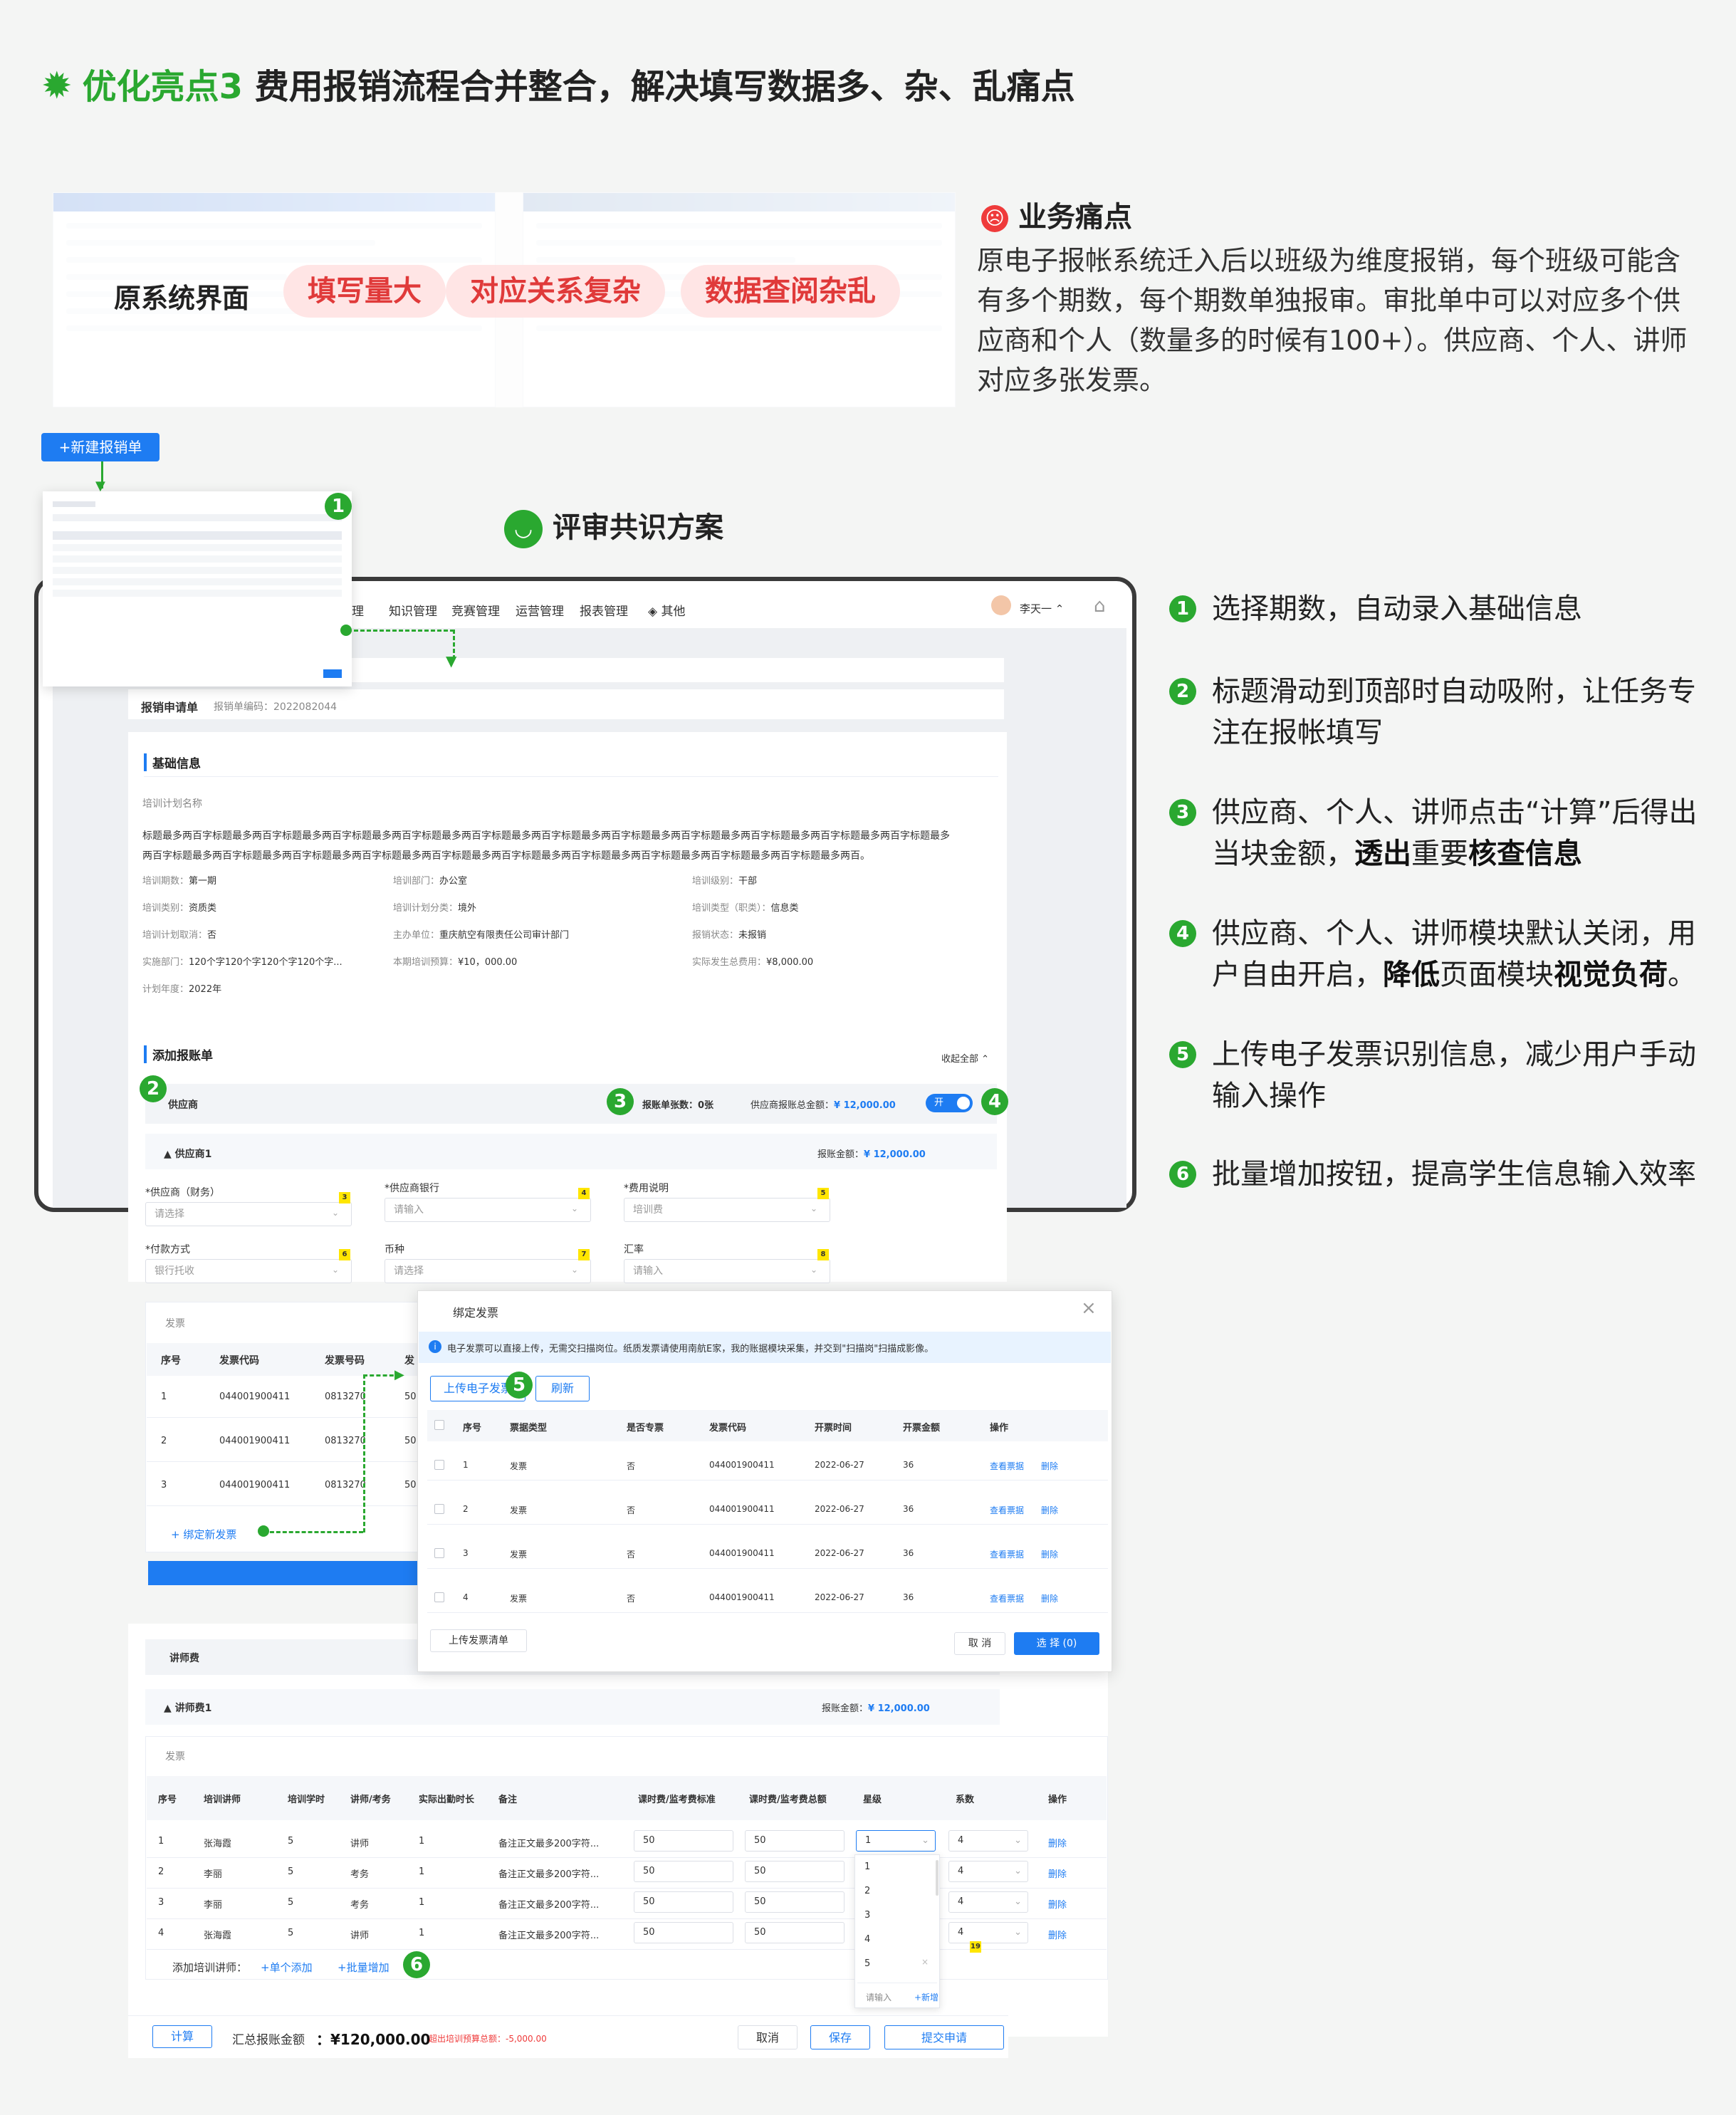 The image size is (1736, 2115). Describe the element at coordinates (937, 1878) in the screenshot. I see `scrollbar` at that location.